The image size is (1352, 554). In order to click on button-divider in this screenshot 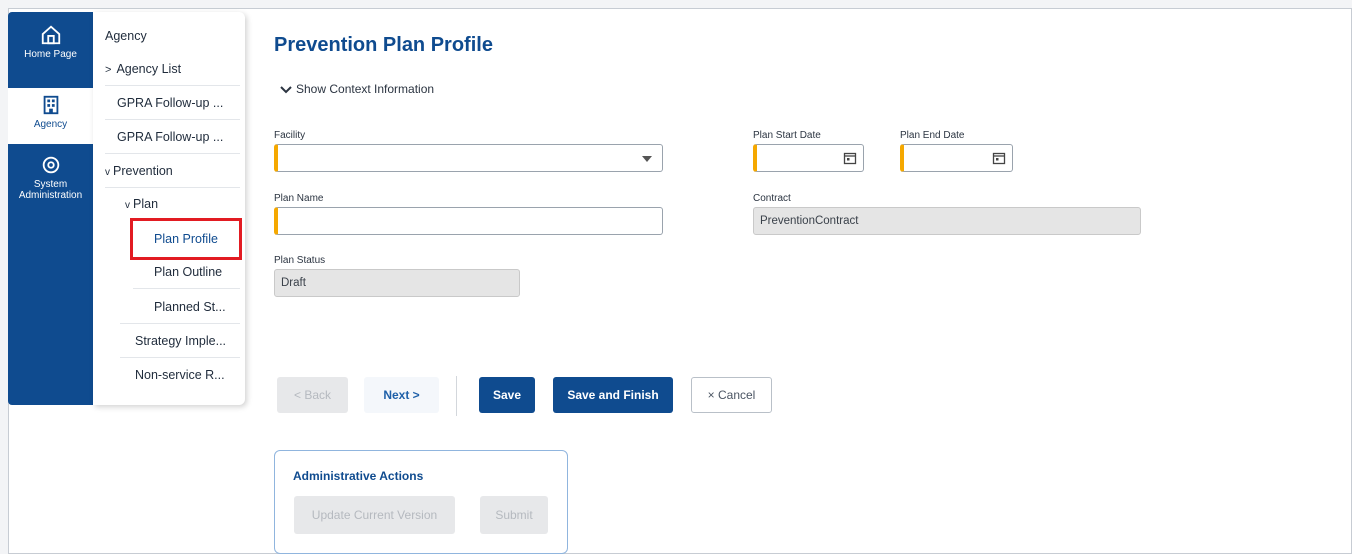, I will do `click(456, 396)`.